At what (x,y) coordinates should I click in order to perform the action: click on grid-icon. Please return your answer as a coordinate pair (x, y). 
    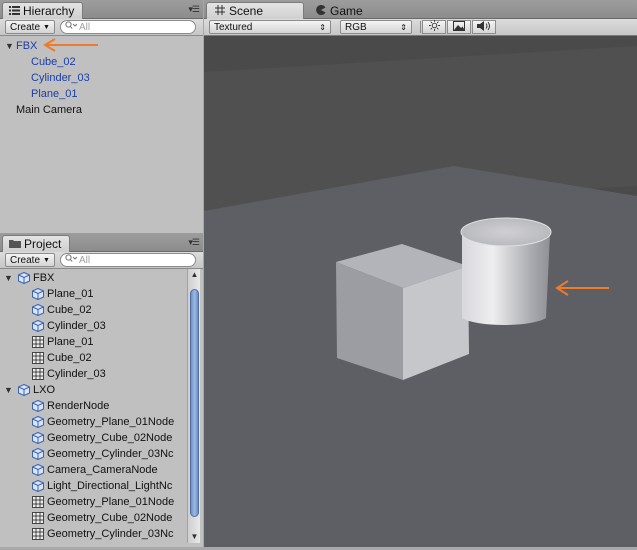
    Looking at the image, I should click on (220, 11).